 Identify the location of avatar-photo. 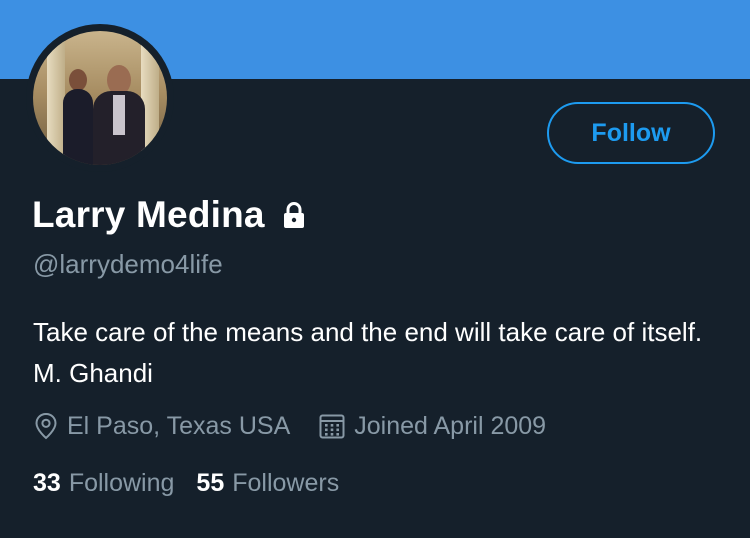
(100, 98).